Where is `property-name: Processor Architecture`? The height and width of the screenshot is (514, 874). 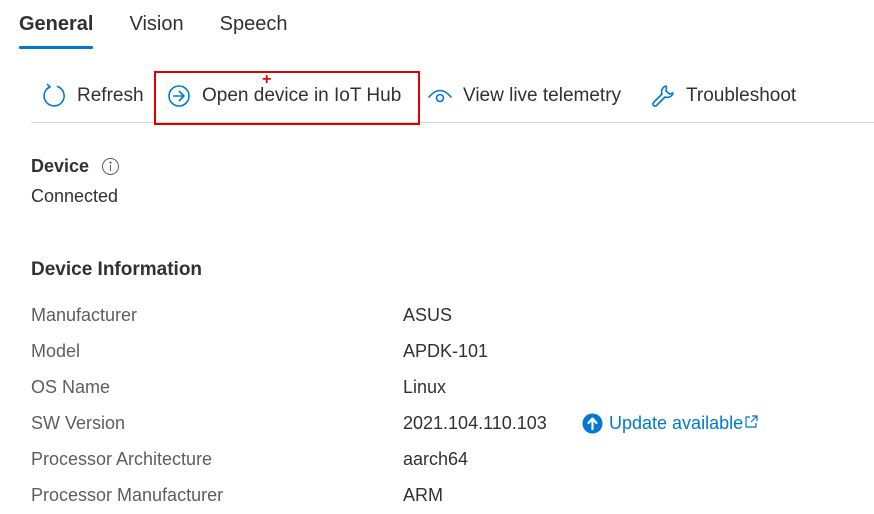
property-name: Processor Architecture is located at coordinates (122, 459).